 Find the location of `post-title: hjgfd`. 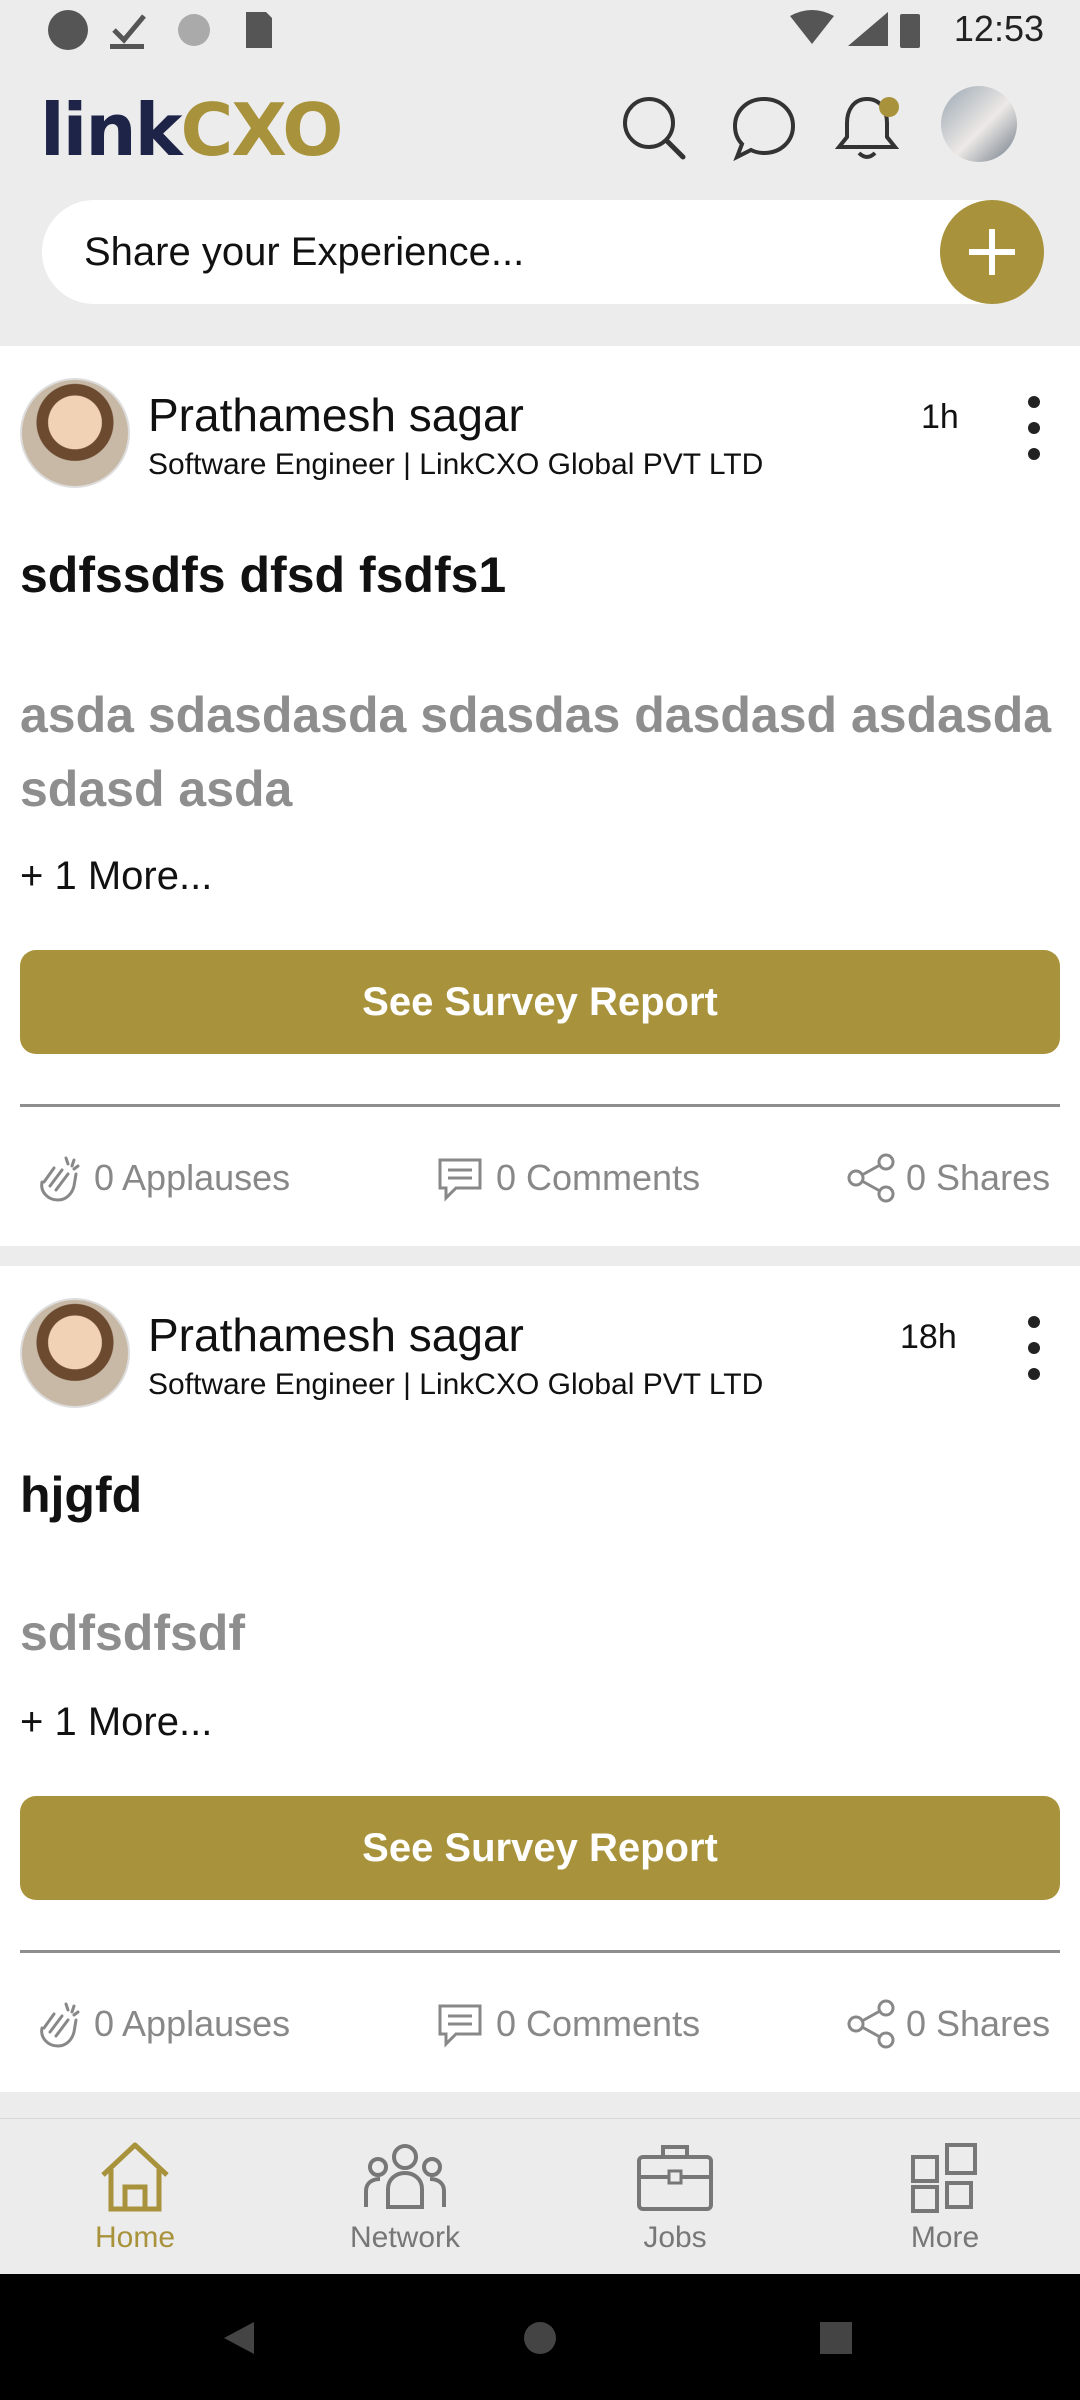

post-title: hjgfd is located at coordinates (81, 1495).